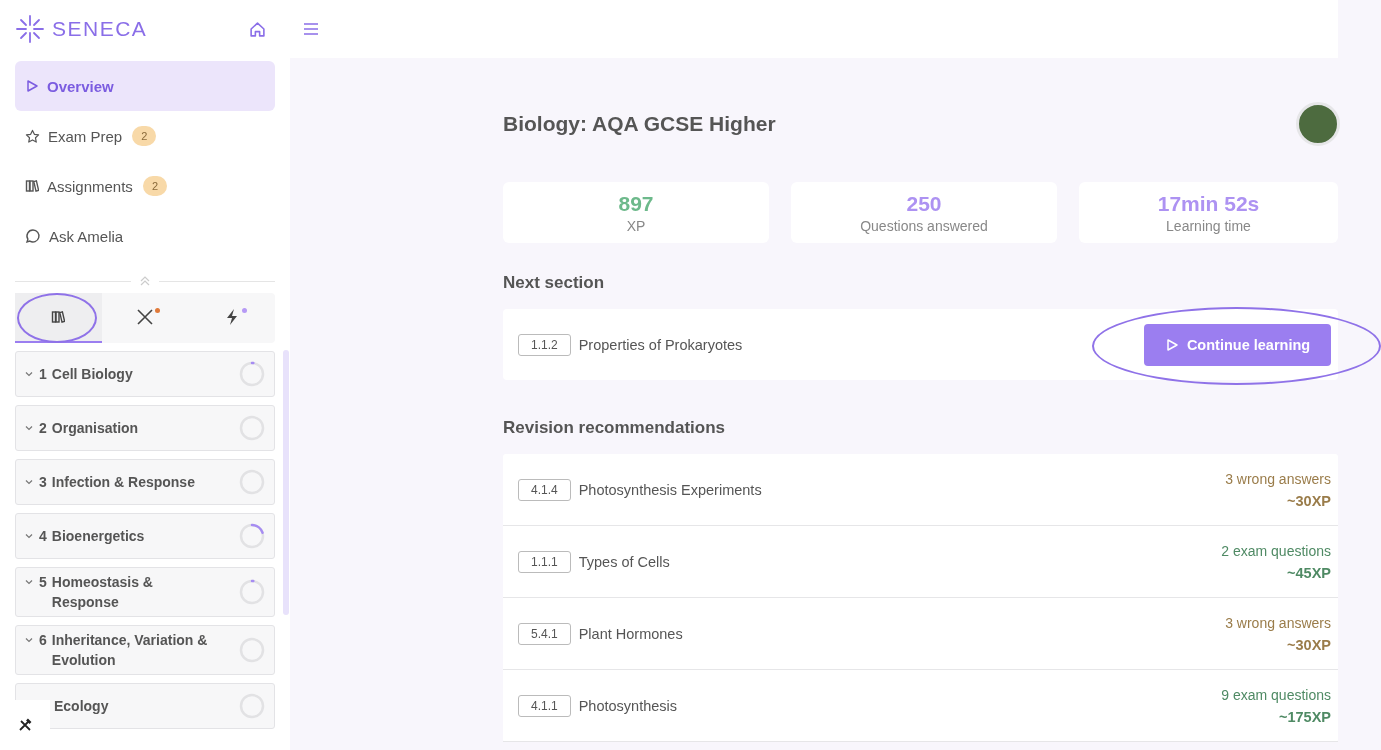  What do you see at coordinates (32, 136) in the screenshot?
I see `star-icon` at bounding box center [32, 136].